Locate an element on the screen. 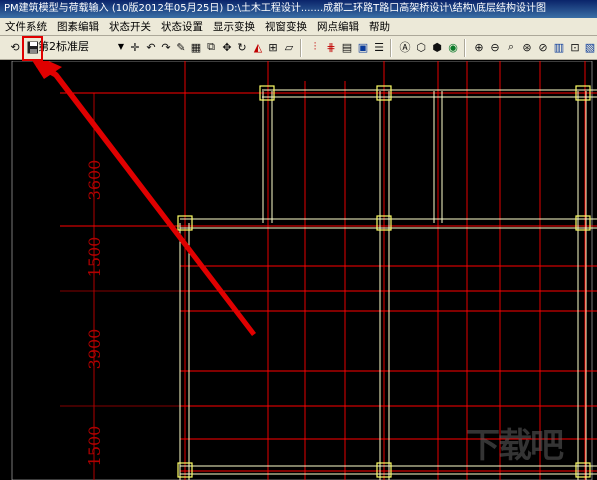 This screenshot has width=597, height=480. eye-icon: ◉ is located at coordinates (453, 47).